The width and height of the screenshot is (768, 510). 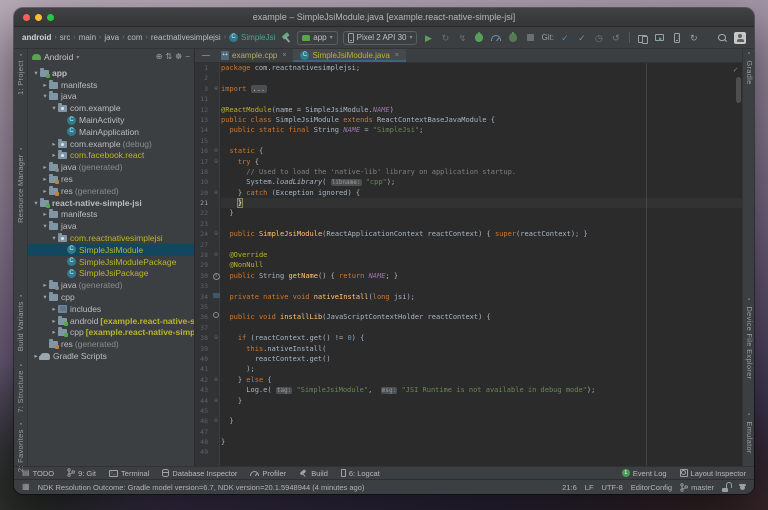 What do you see at coordinates (111, 203) in the screenshot?
I see `tree-item-react-native-simple-jsi: ▾ react-native-simple-jsi` at bounding box center [111, 203].